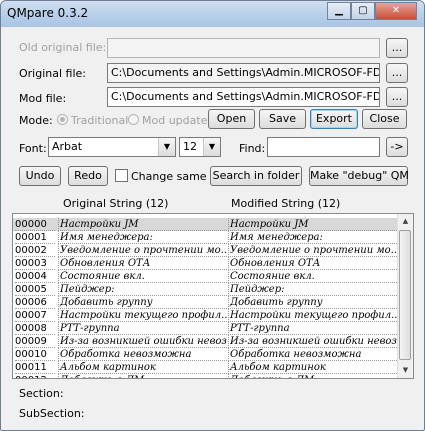 This screenshot has height=431, width=425. What do you see at coordinates (35, 302) in the screenshot?
I see `row-id: 00006` at bounding box center [35, 302].